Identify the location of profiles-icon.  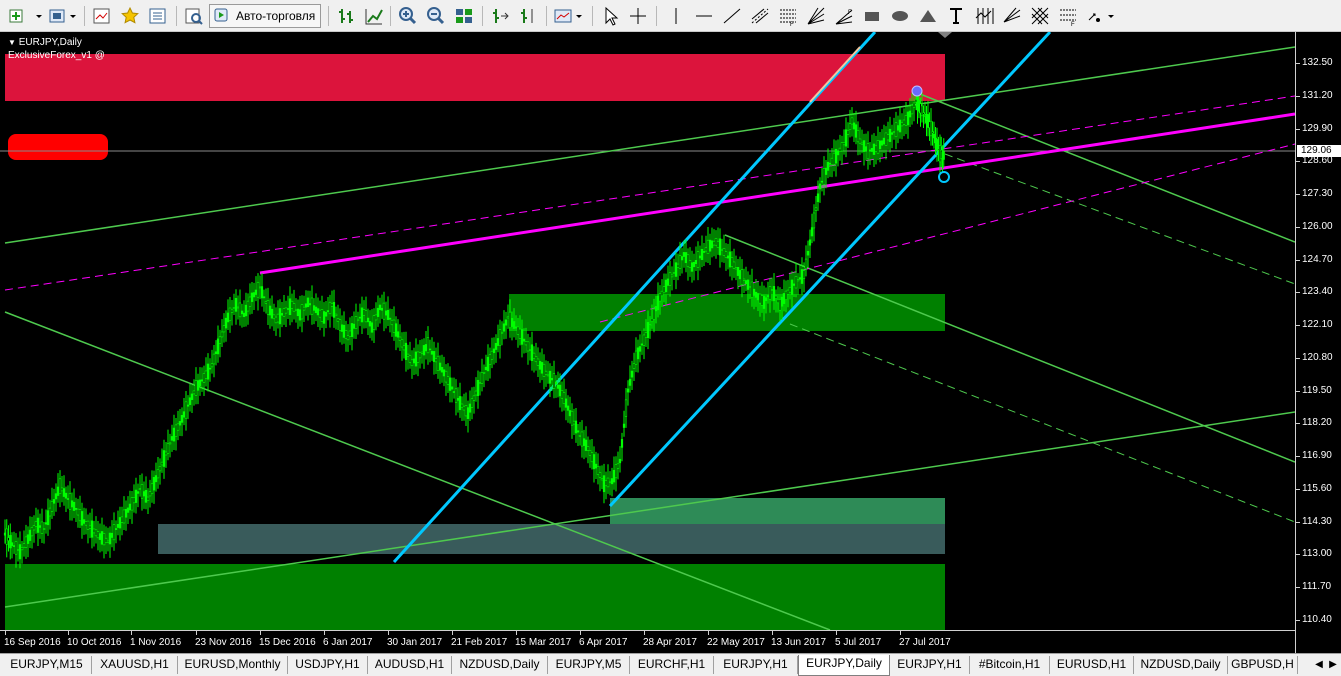
(63, 16).